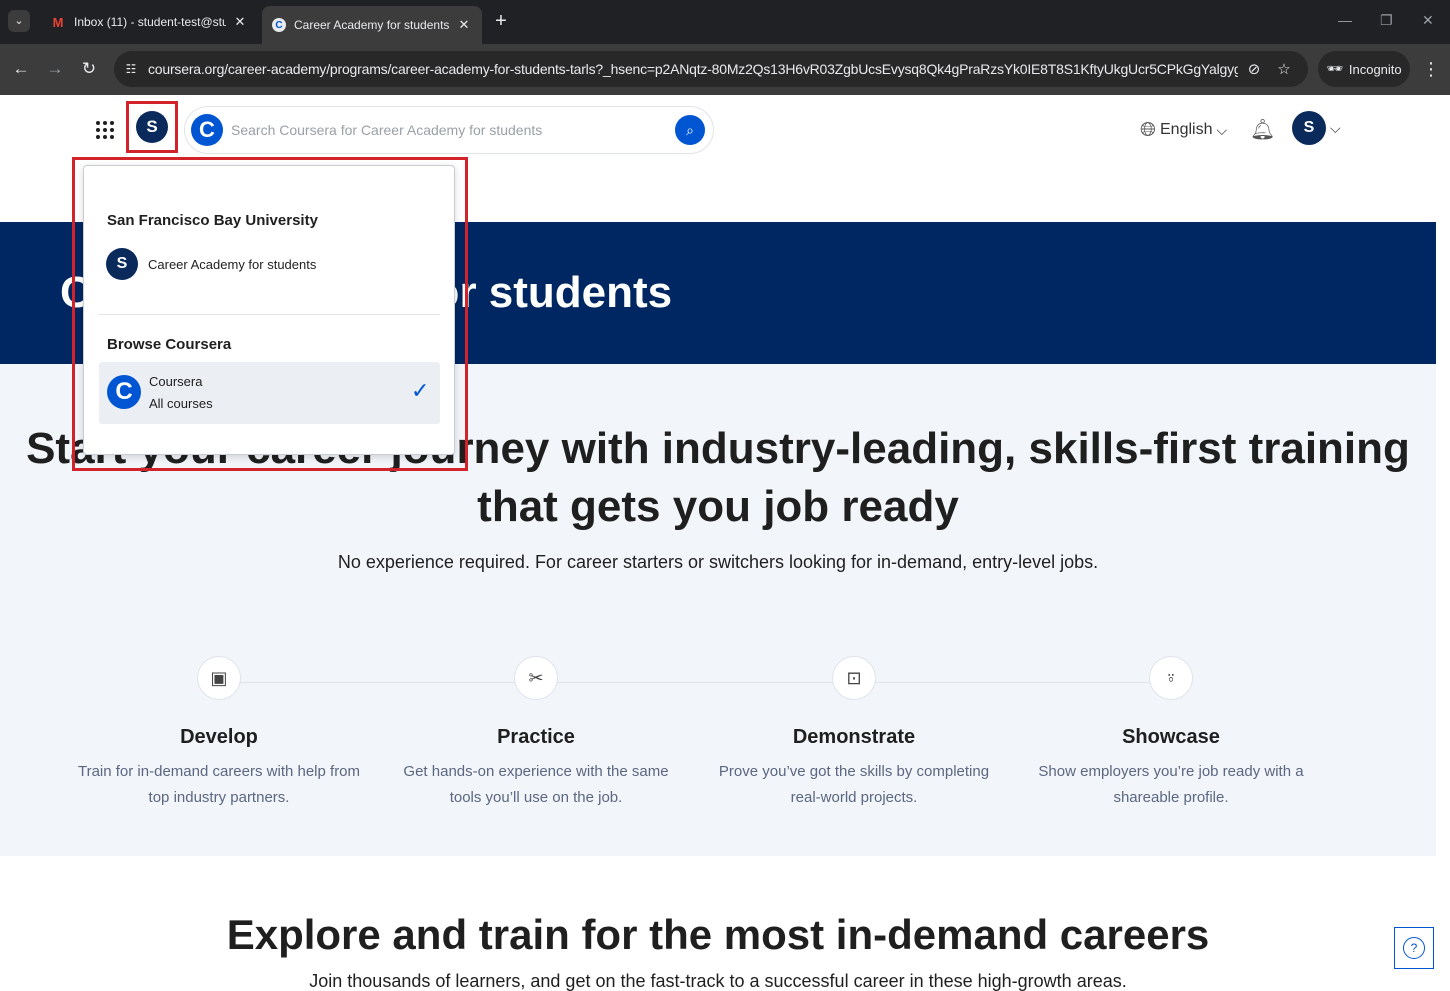  Describe the element at coordinates (1334, 68) in the screenshot. I see `incognito-icon: 🕶` at that location.